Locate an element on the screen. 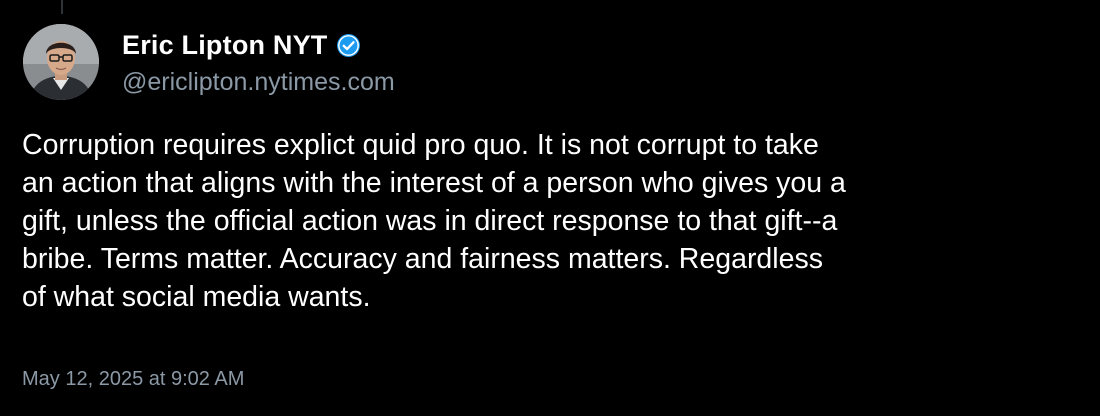 The width and height of the screenshot is (1100, 416). author-display-name: Eric Lipton NYT is located at coordinates (225, 45).